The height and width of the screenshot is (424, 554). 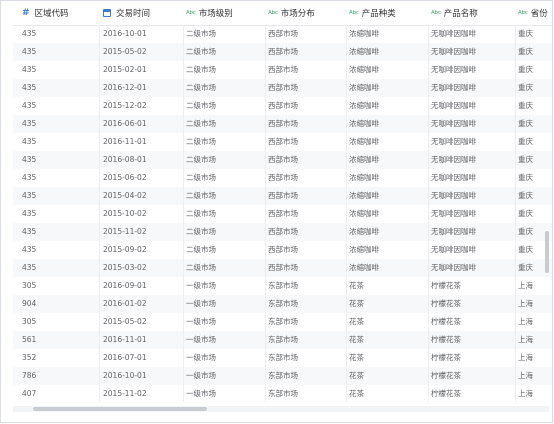 I want to click on table-cell: 2015-10-02, so click(x=125, y=213).